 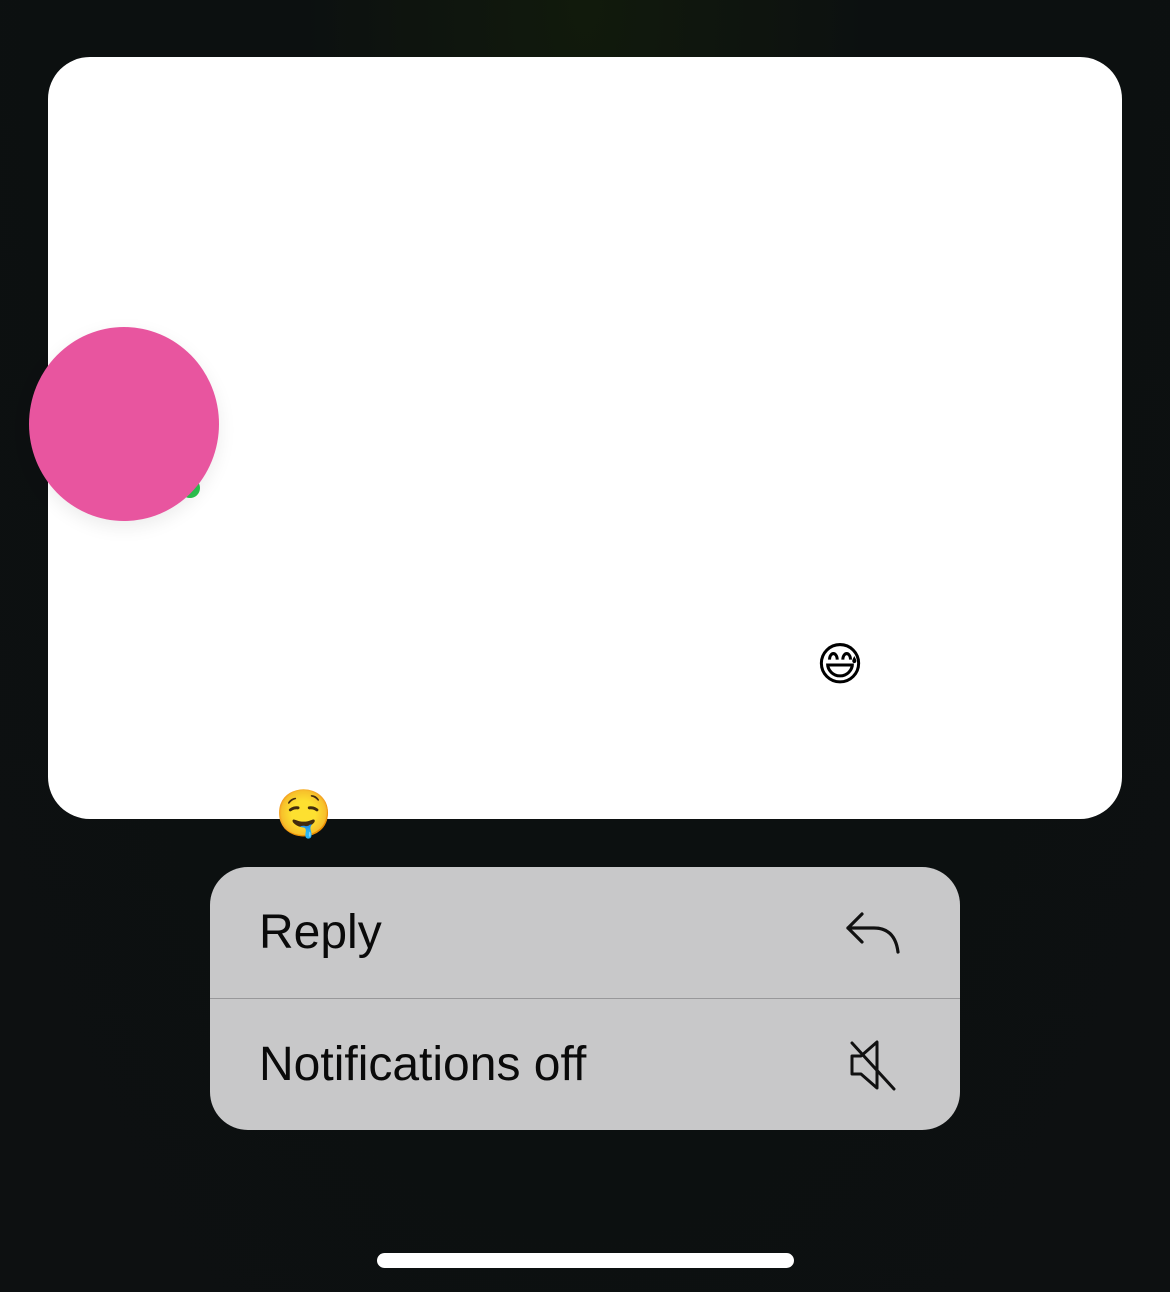 I want to click on reply-arrow-icon, so click(x=872, y=933).